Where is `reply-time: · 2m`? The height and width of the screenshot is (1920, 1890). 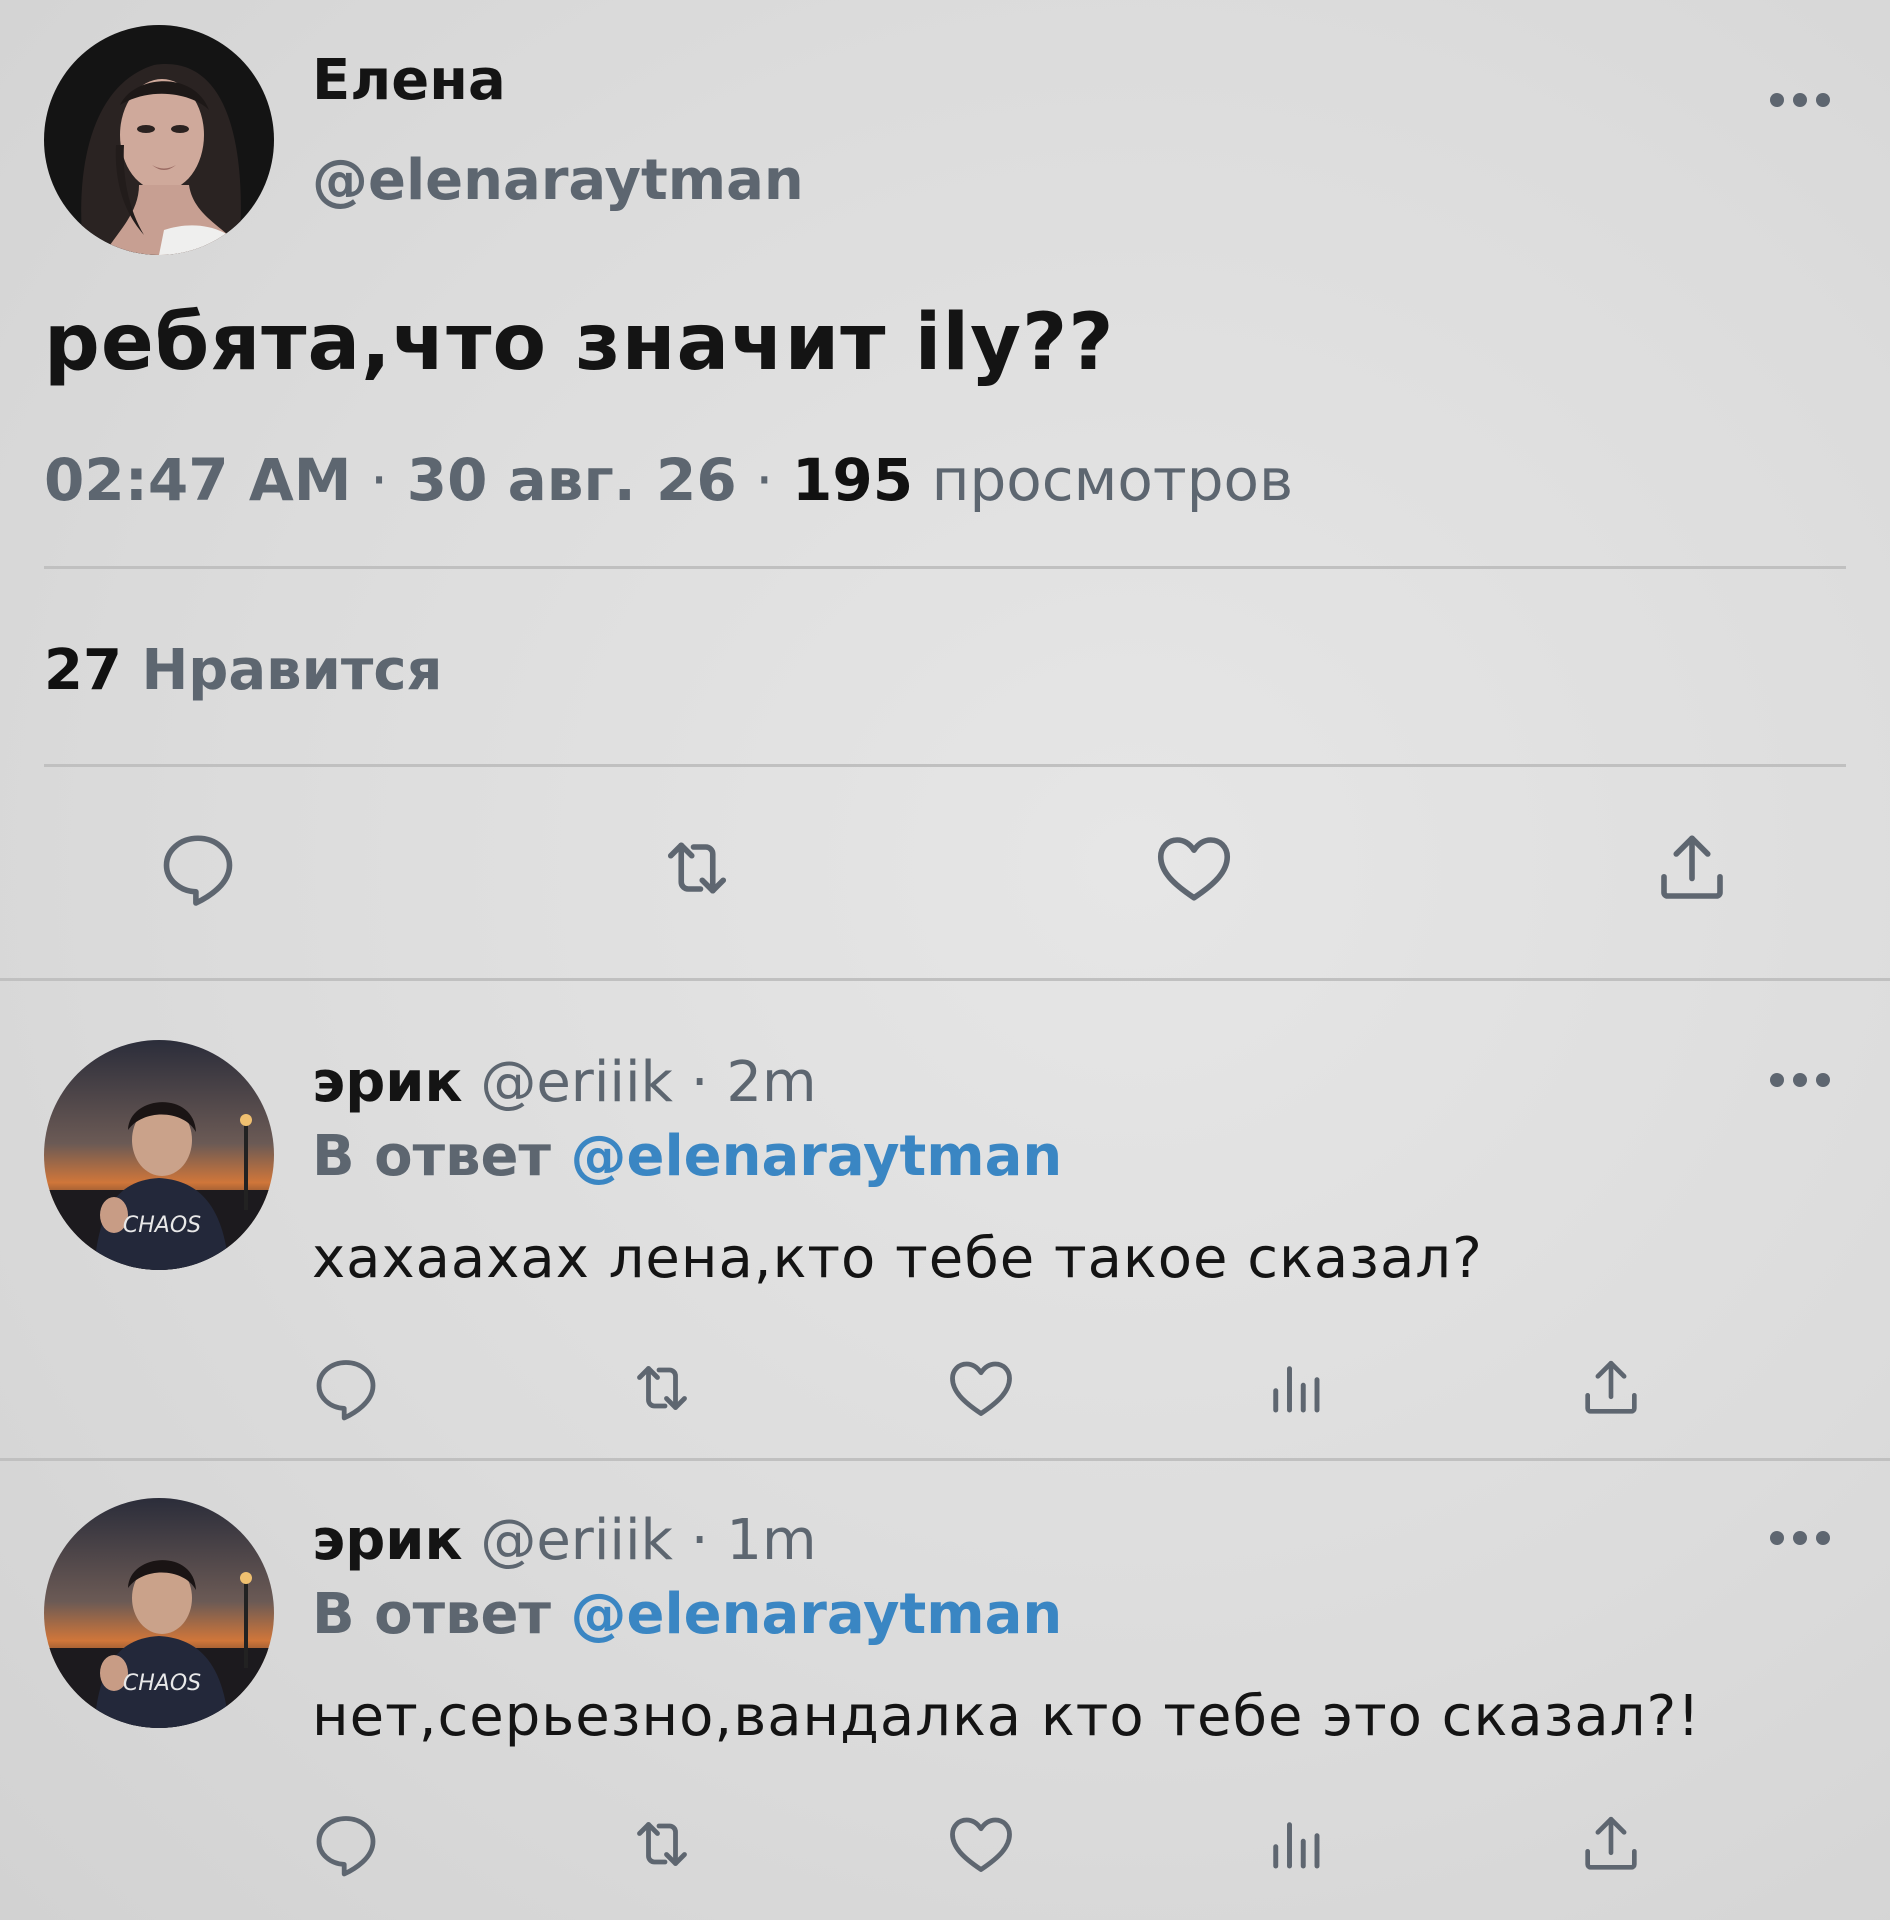
reply-time: · 2m is located at coordinates (754, 1082).